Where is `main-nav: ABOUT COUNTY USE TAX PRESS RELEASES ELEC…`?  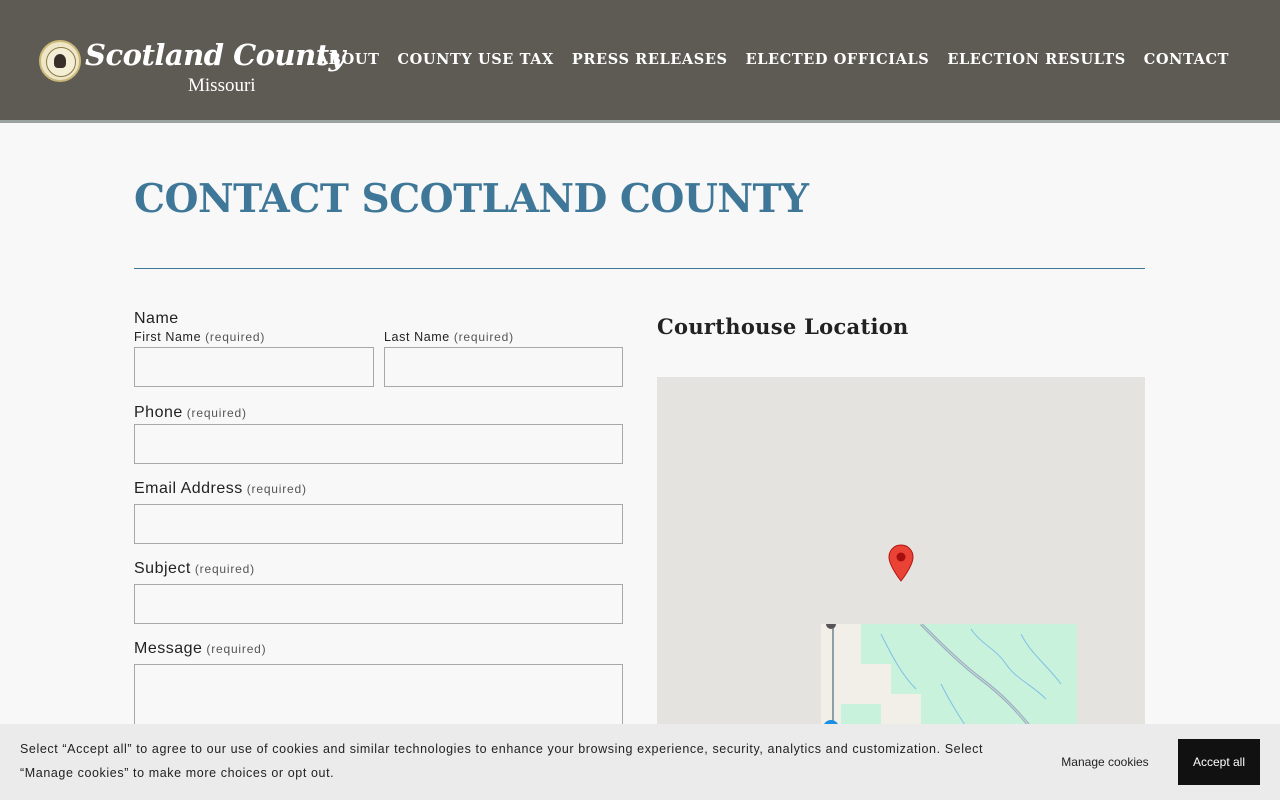
main-nav: ABOUT COUNTY USE TAX PRESS RELEASES ELEC… is located at coordinates (773, 59).